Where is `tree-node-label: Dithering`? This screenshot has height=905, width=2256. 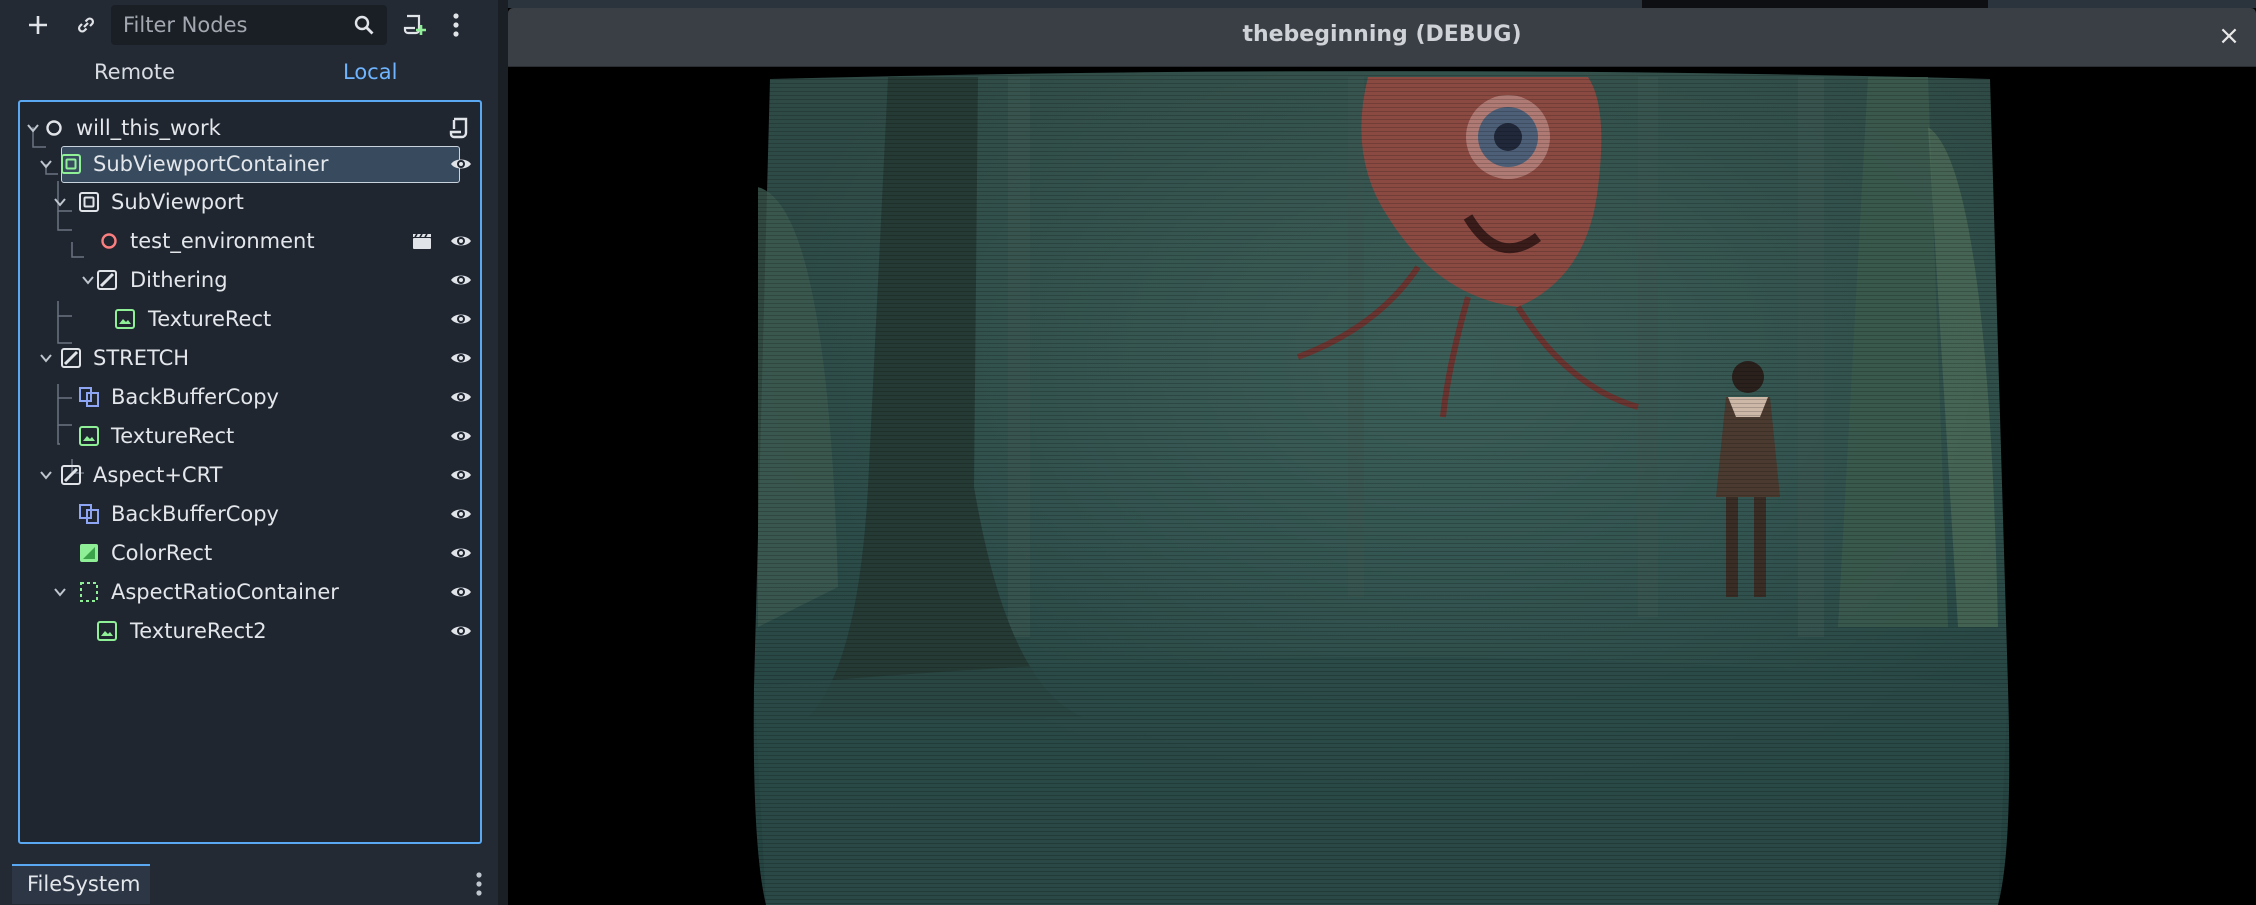 tree-node-label: Dithering is located at coordinates (179, 280).